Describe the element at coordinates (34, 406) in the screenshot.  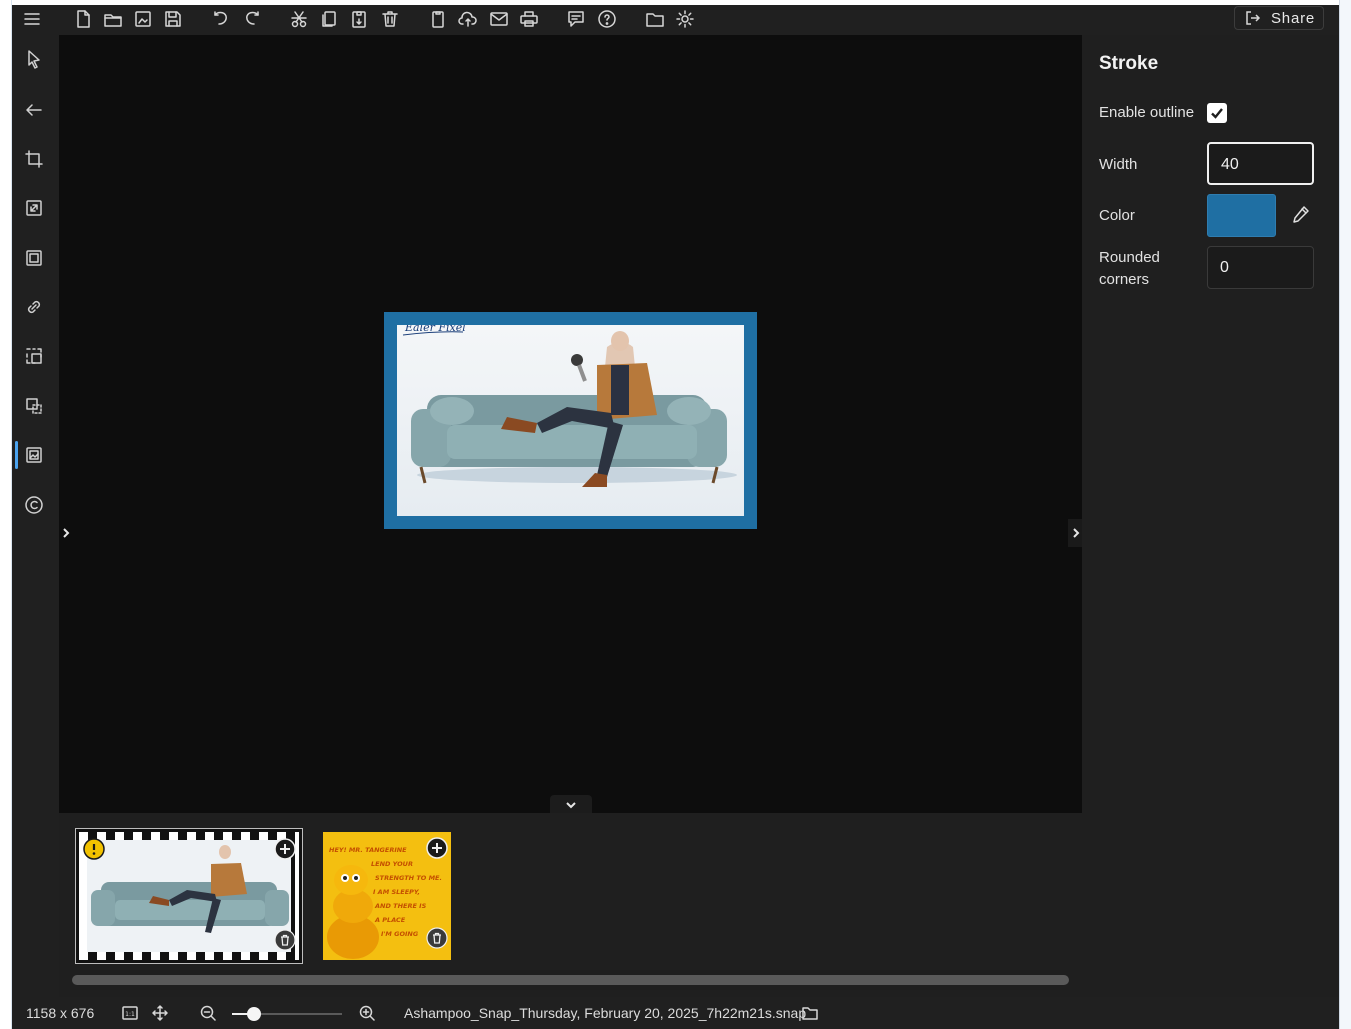
I see `copy-region-icon` at that location.